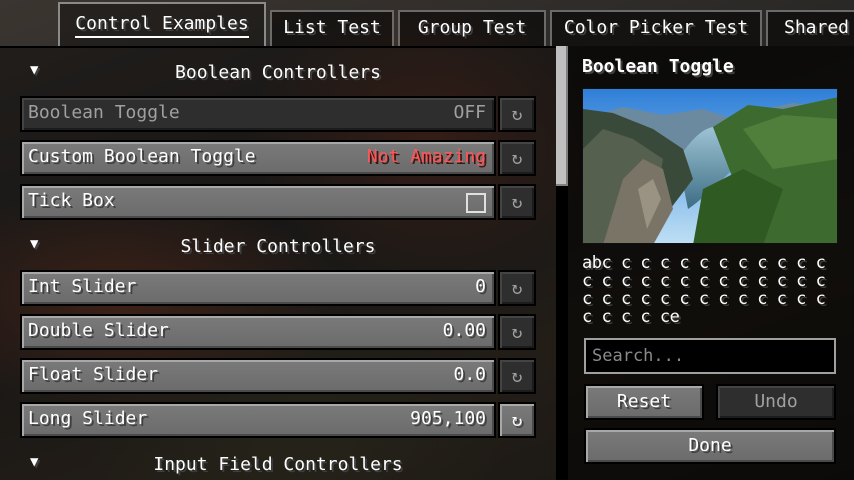  What do you see at coordinates (480, 286) in the screenshot?
I see `control-value: 0` at bounding box center [480, 286].